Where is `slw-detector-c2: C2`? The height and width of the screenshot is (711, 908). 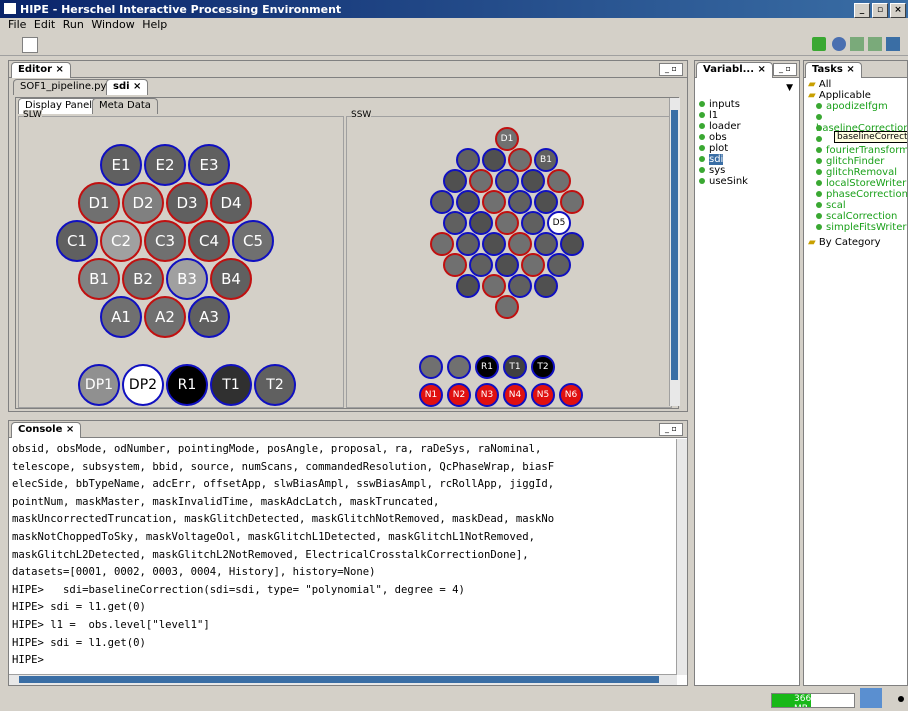 slw-detector-c2: C2 is located at coordinates (121, 241).